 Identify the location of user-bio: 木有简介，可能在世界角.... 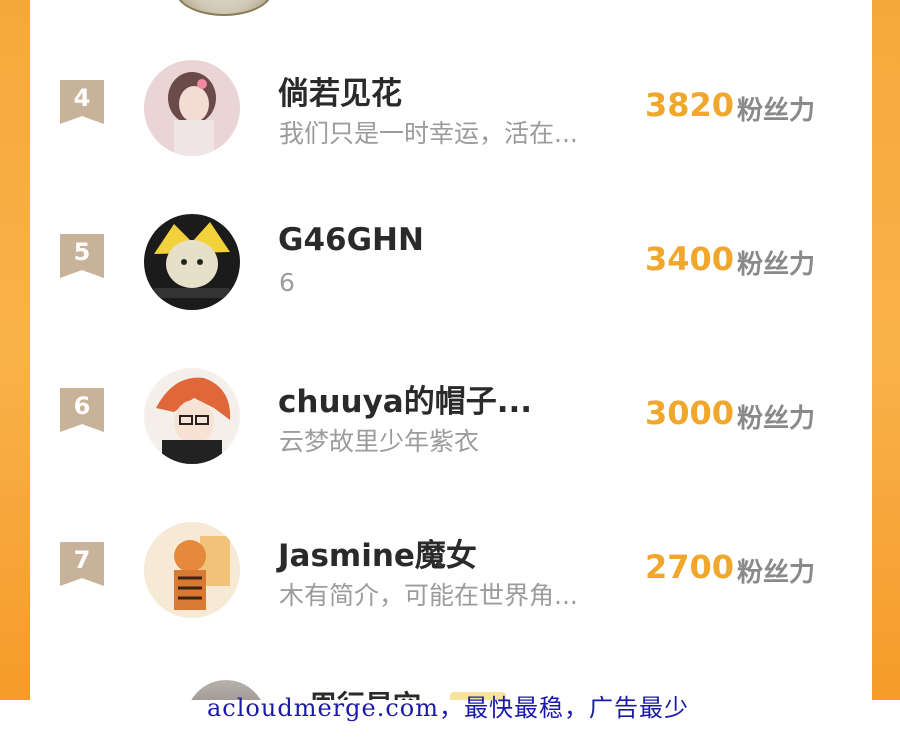
(428, 595).